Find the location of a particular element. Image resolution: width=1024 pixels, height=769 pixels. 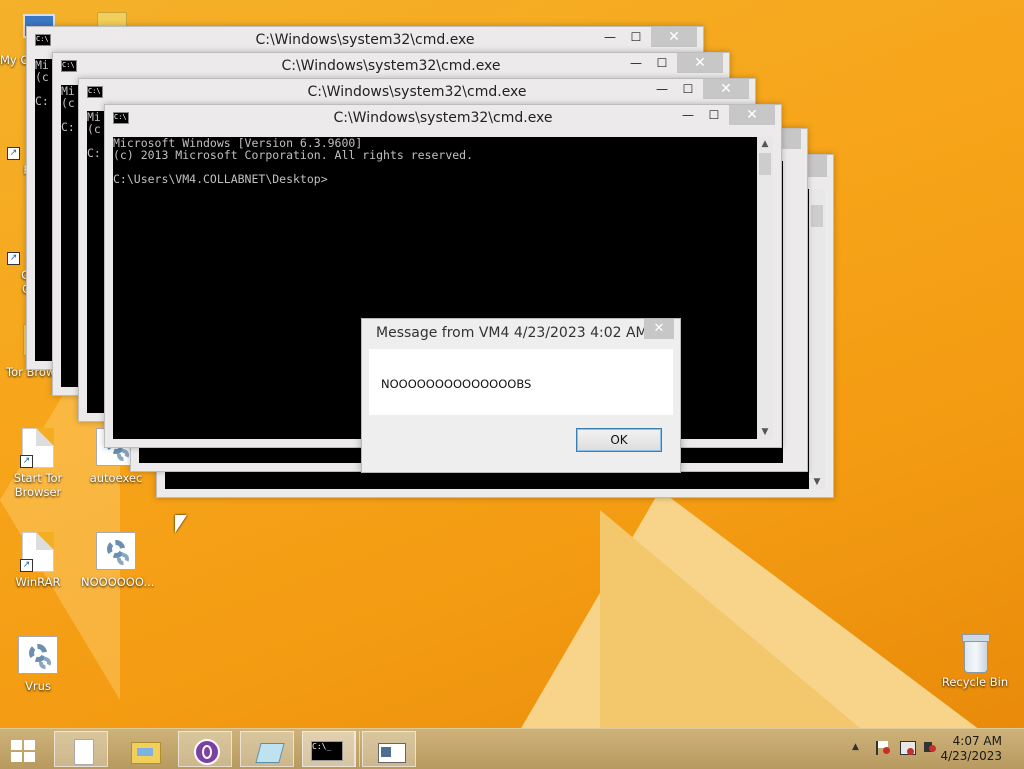

file-icon is located at coordinates (82, 752).